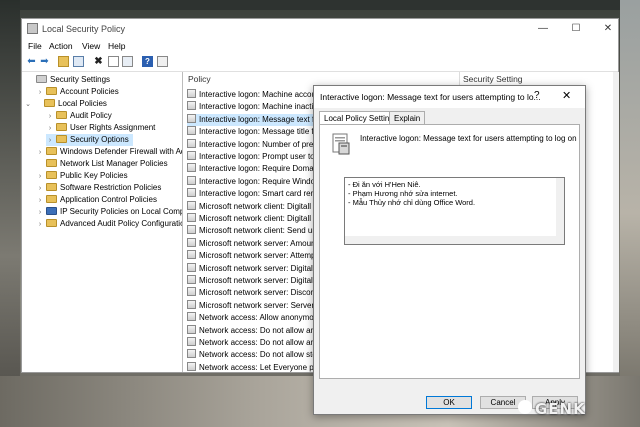  What do you see at coordinates (254, 366) in the screenshot?
I see `table-row: Network access: Let Everyone per` at bounding box center [254, 366].